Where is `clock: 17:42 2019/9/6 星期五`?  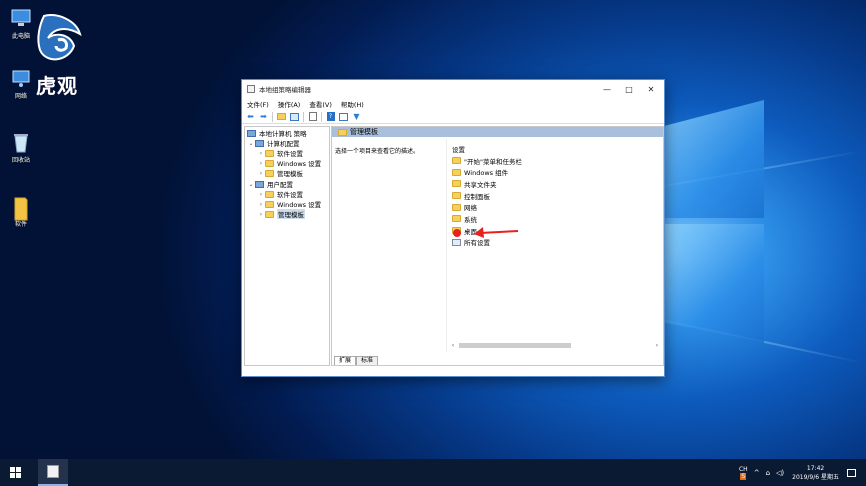
clock: 17:42 2019/9/6 星期五 is located at coordinates (815, 473).